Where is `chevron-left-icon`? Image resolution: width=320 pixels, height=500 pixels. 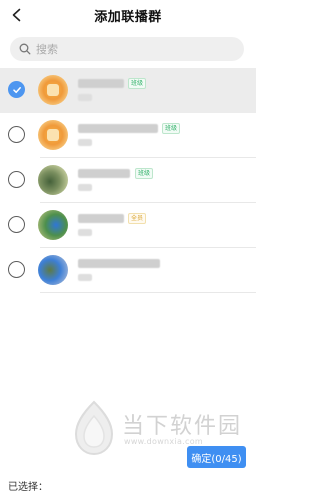 chevron-left-icon is located at coordinates (16, 15).